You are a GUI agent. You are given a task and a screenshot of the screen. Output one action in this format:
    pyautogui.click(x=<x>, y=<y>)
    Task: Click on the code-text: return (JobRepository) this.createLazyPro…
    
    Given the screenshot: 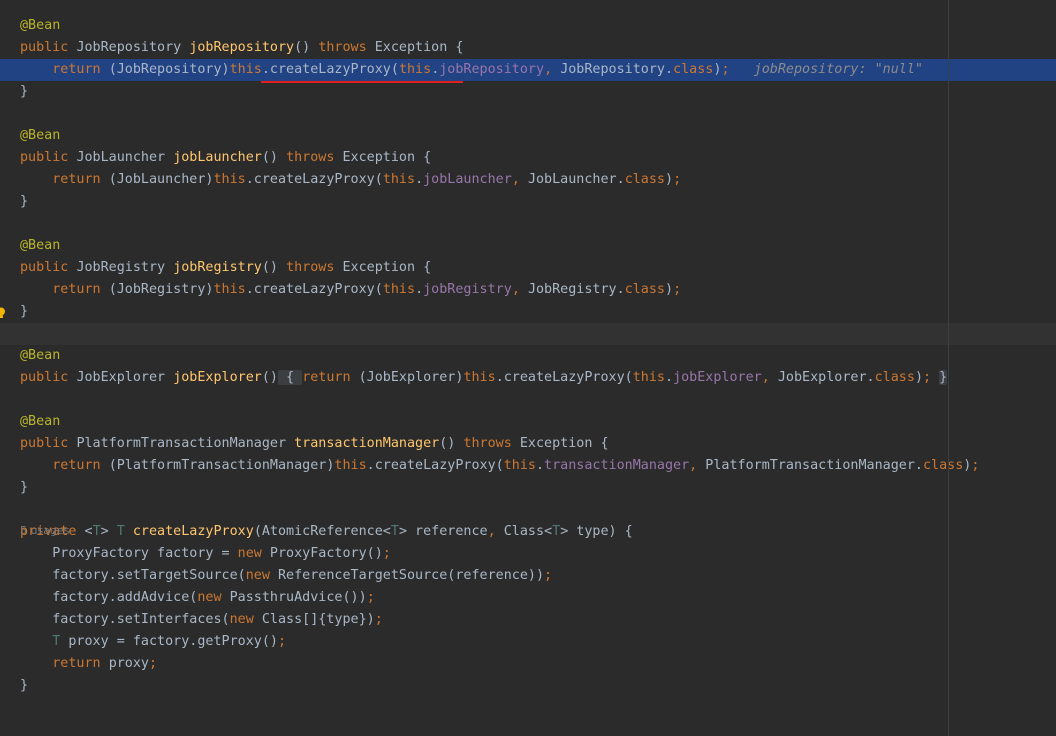 What is the action you would take?
    pyautogui.click(x=471, y=70)
    